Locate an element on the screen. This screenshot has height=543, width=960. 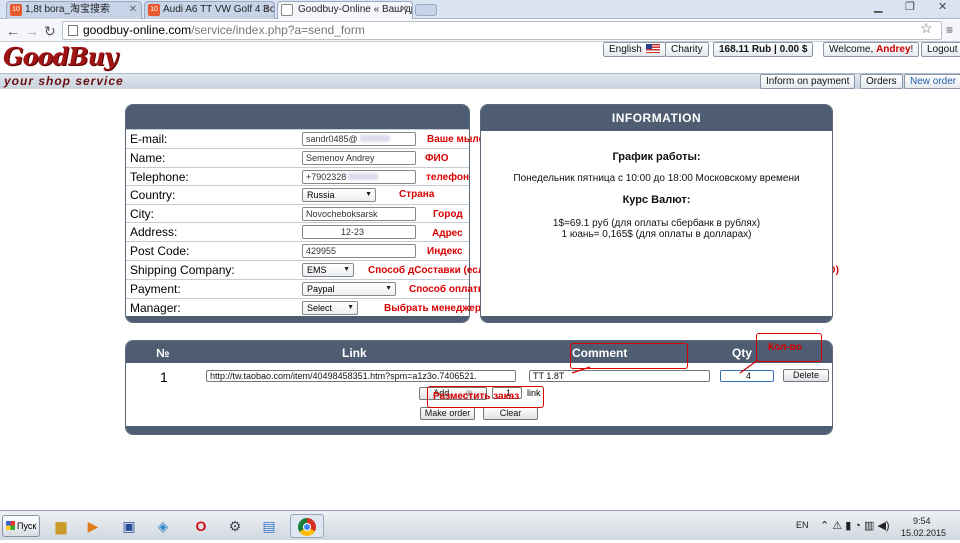
city-value: Novocheboksarsk is located at coordinates (342, 214).